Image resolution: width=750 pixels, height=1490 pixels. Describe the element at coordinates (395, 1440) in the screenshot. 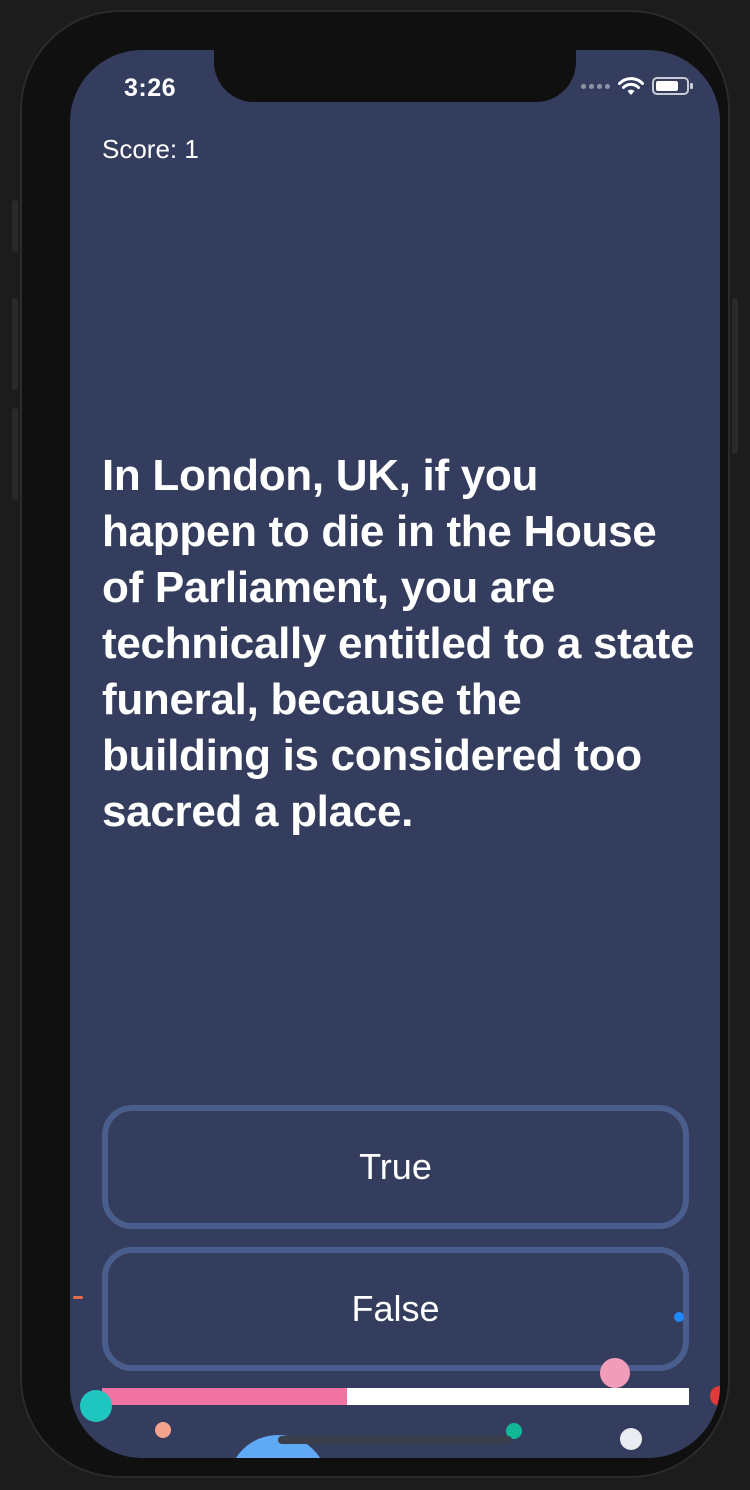

I see `home-indicator` at that location.